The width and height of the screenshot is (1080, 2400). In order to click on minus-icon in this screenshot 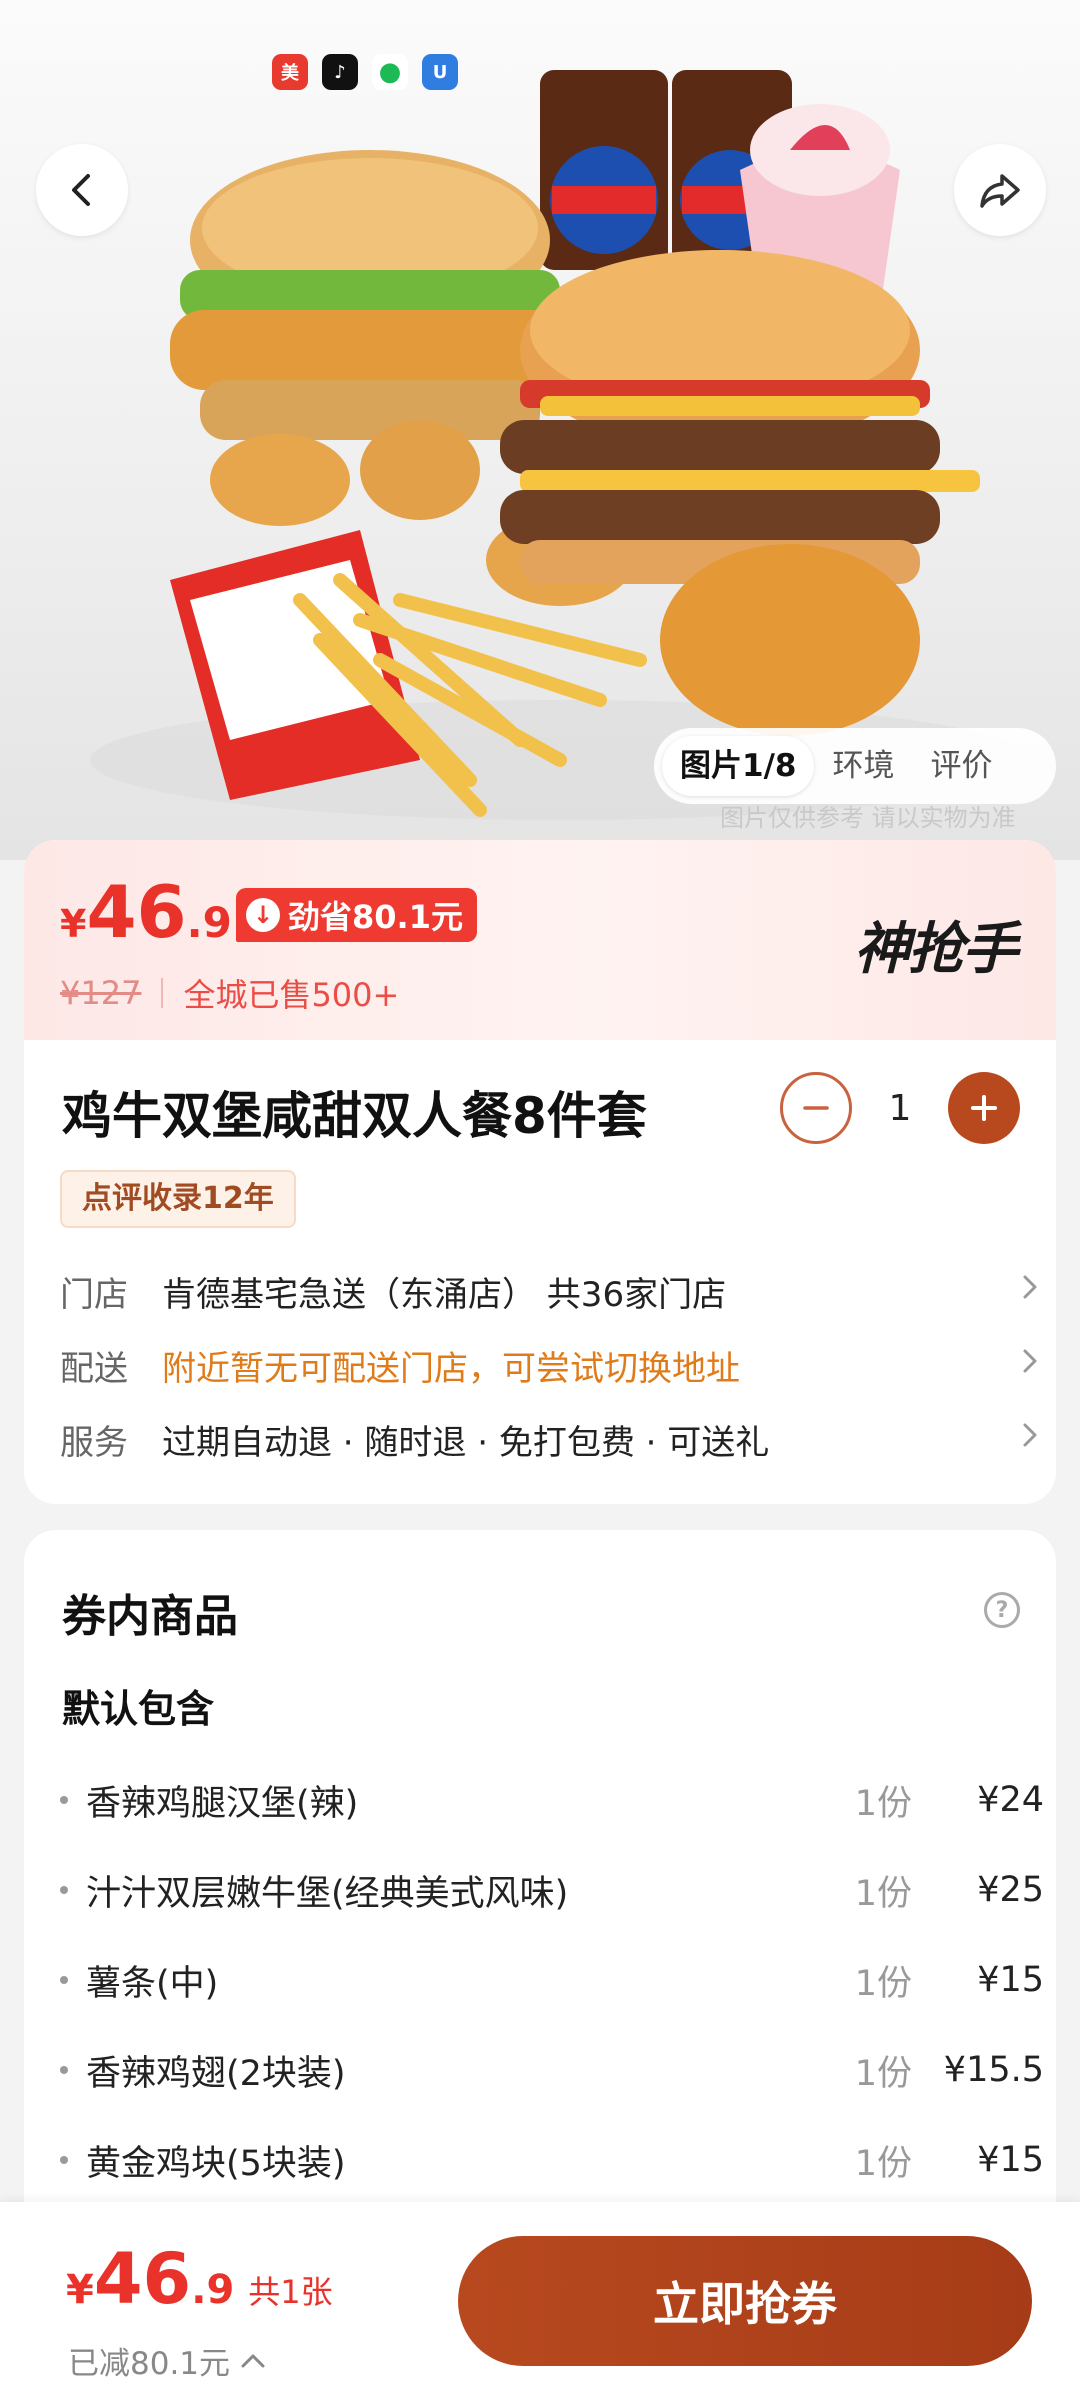, I will do `click(816, 1108)`.